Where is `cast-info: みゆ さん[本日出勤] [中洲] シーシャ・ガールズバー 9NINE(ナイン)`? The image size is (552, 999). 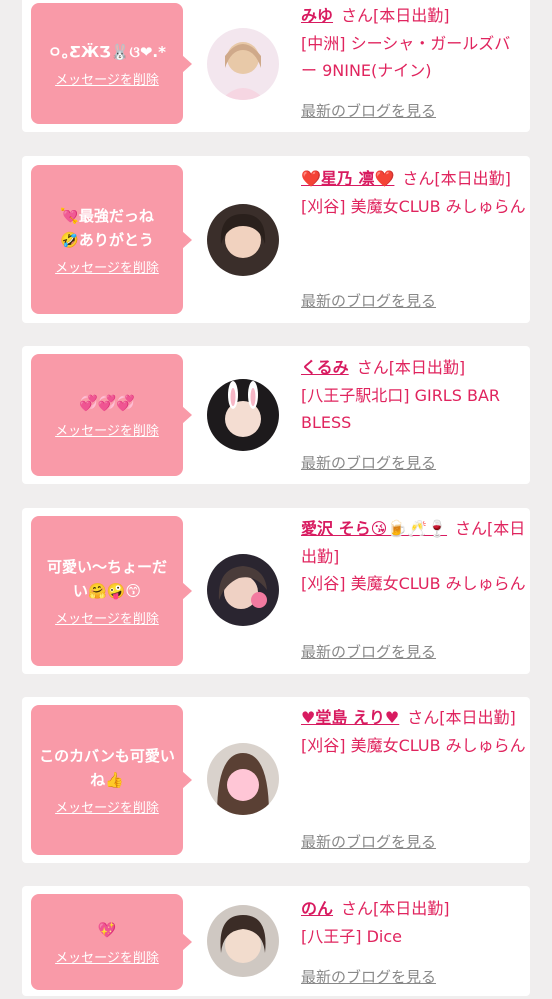
cast-info: みゆ さん[本日出勤] [中洲] シーシャ・ガールズバー 9NINE(ナイン) is located at coordinates (413, 43).